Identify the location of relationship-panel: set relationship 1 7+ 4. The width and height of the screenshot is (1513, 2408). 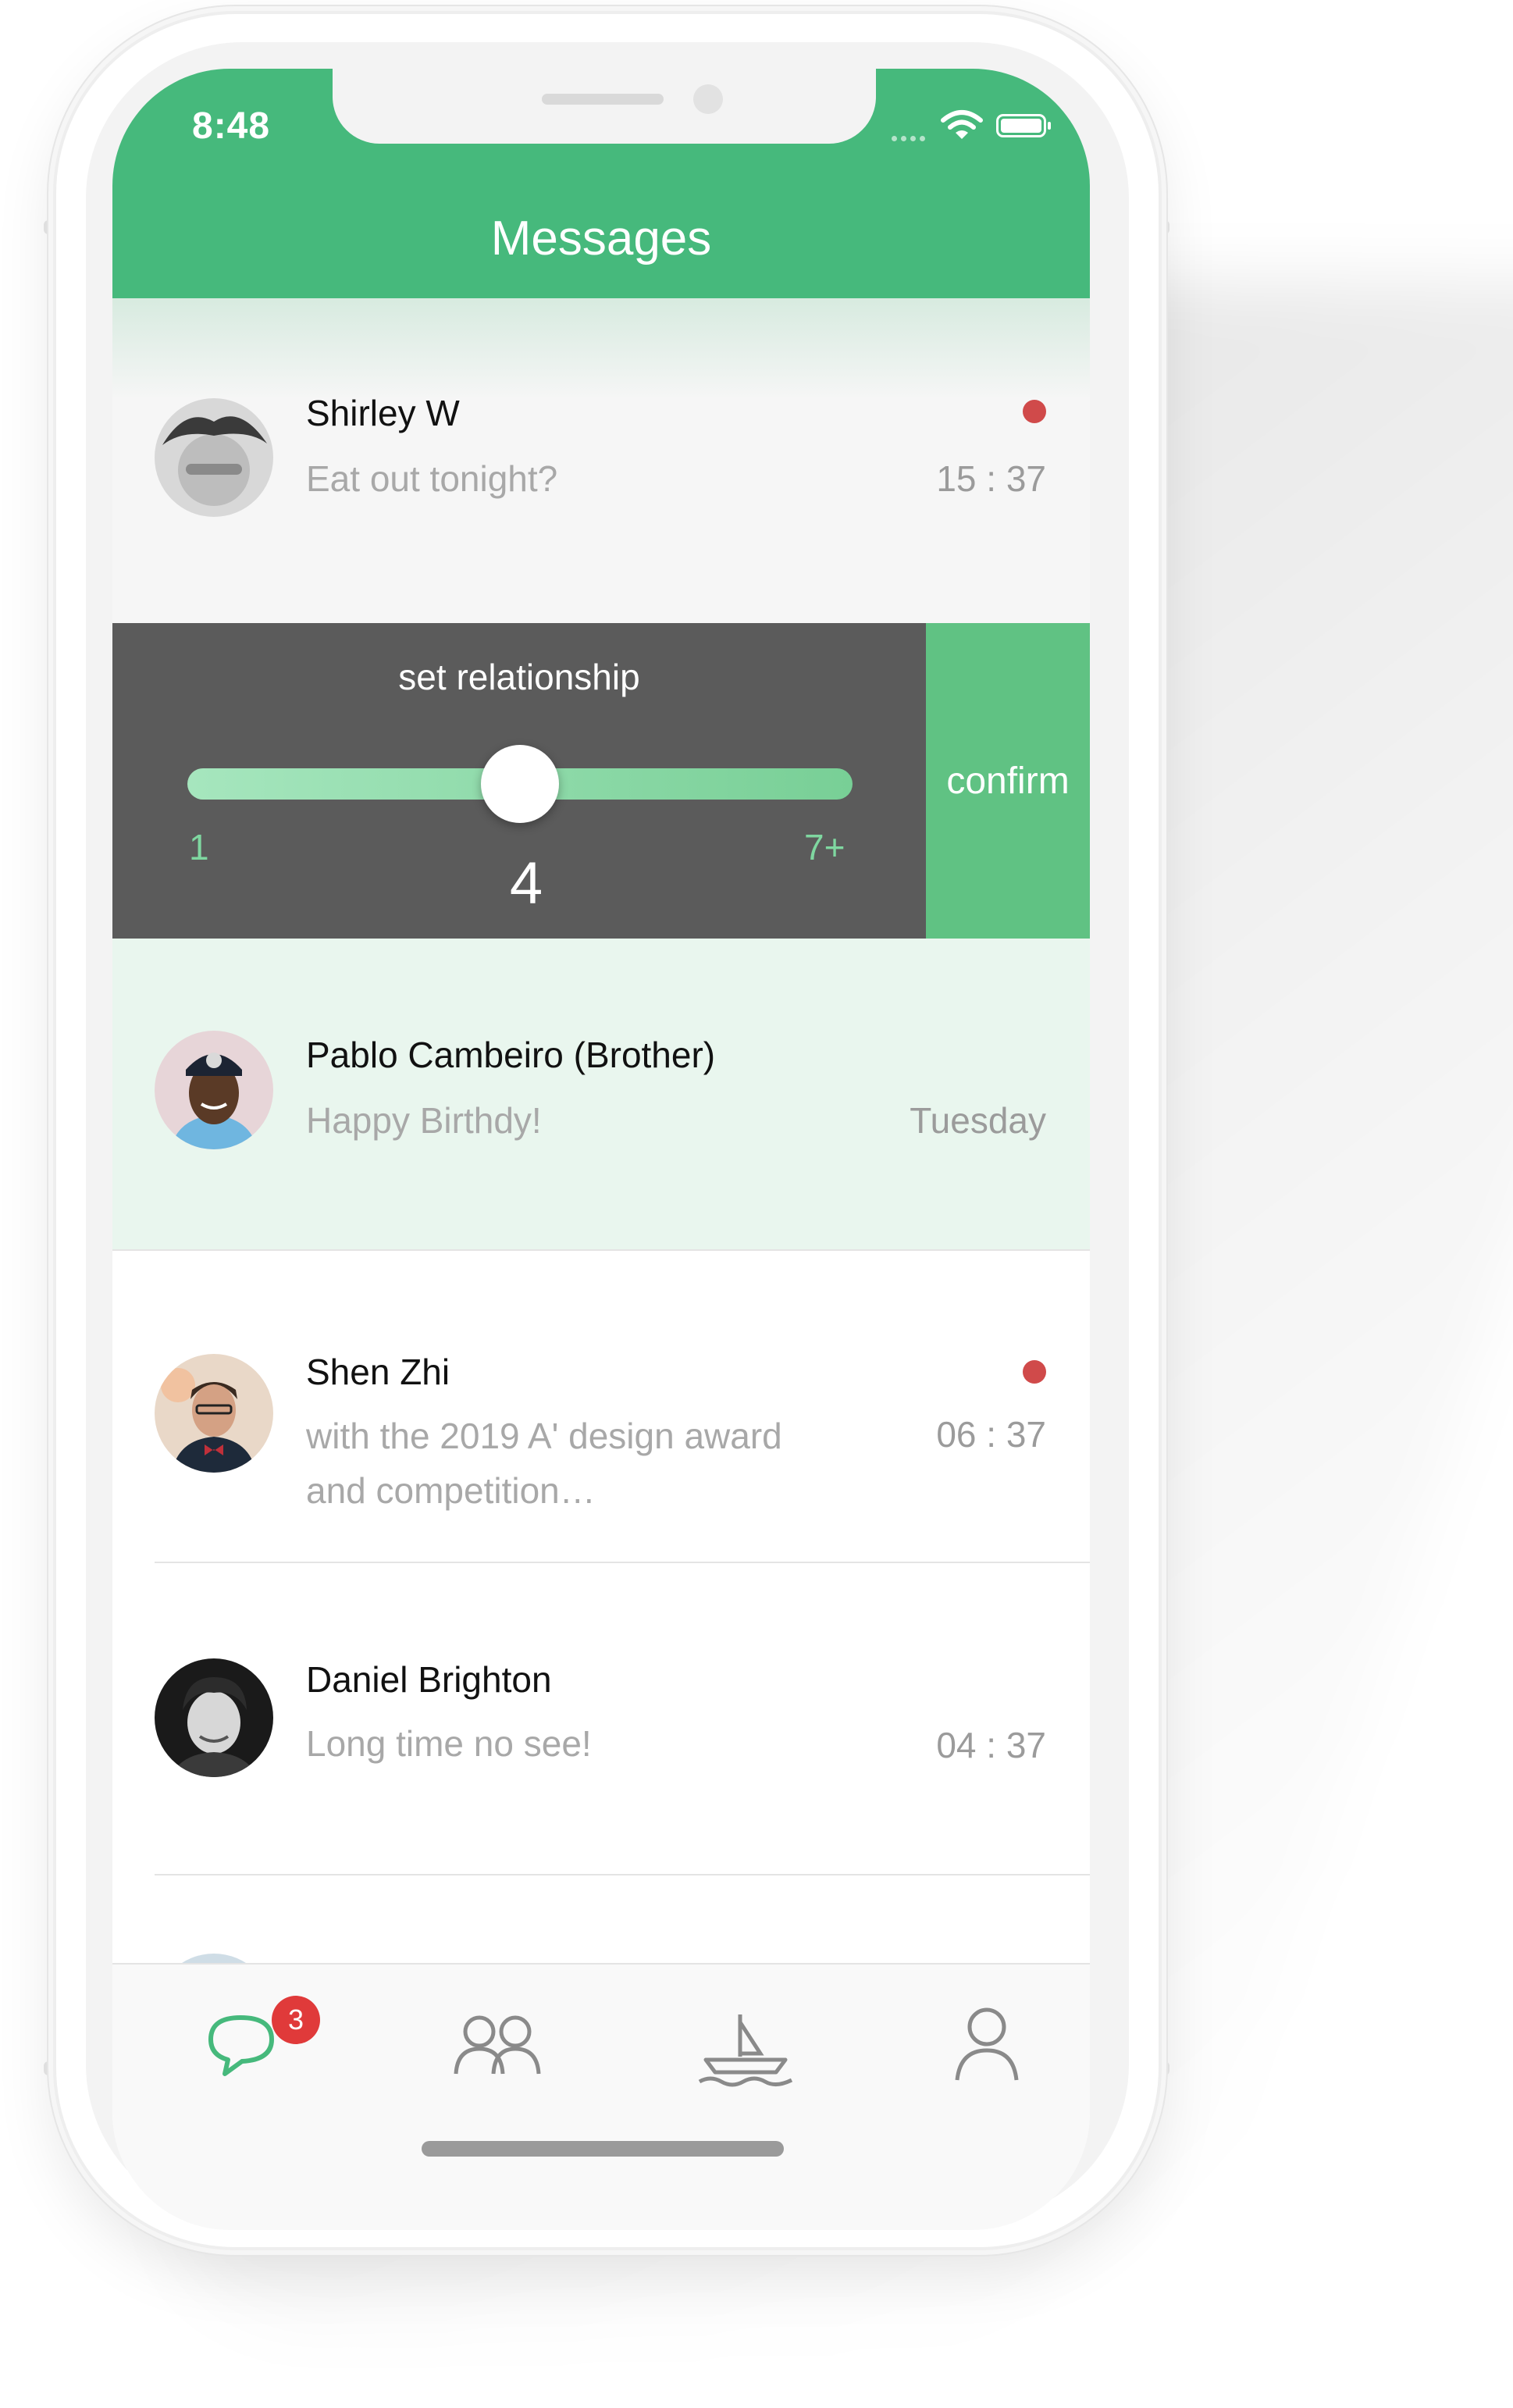
(519, 781).